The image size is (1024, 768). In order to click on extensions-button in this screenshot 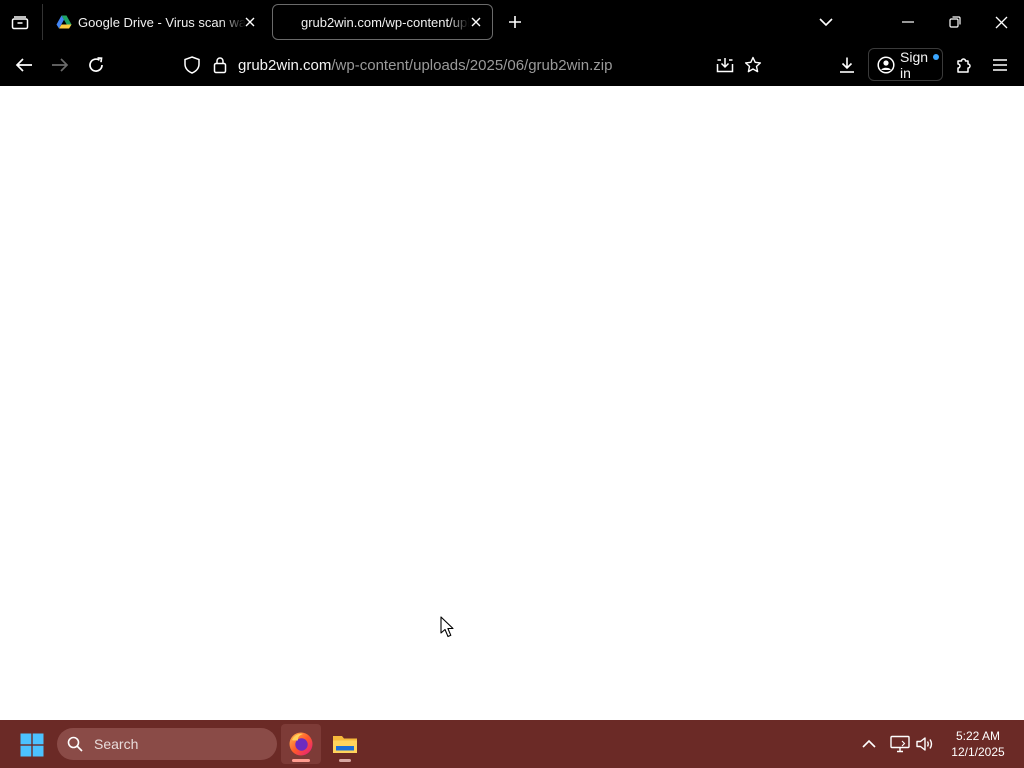, I will do `click(964, 65)`.